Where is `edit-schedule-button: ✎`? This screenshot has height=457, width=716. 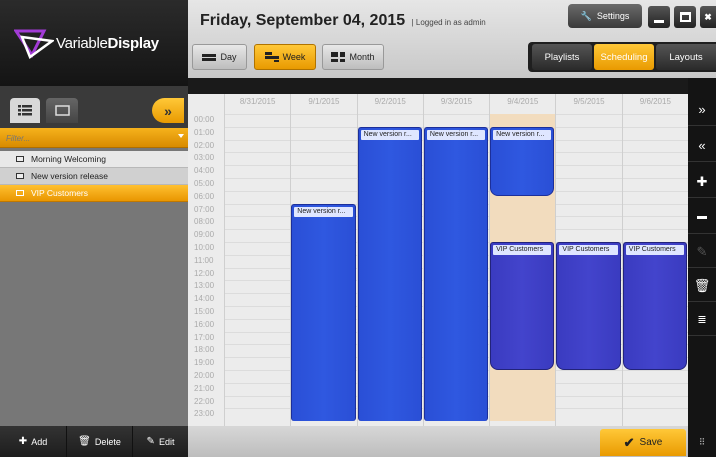 edit-schedule-button: ✎ is located at coordinates (702, 252).